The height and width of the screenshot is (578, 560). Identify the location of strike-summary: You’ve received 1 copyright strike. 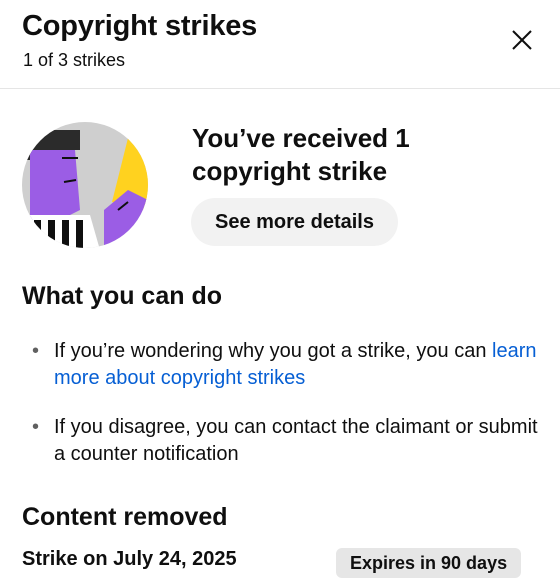
(301, 154).